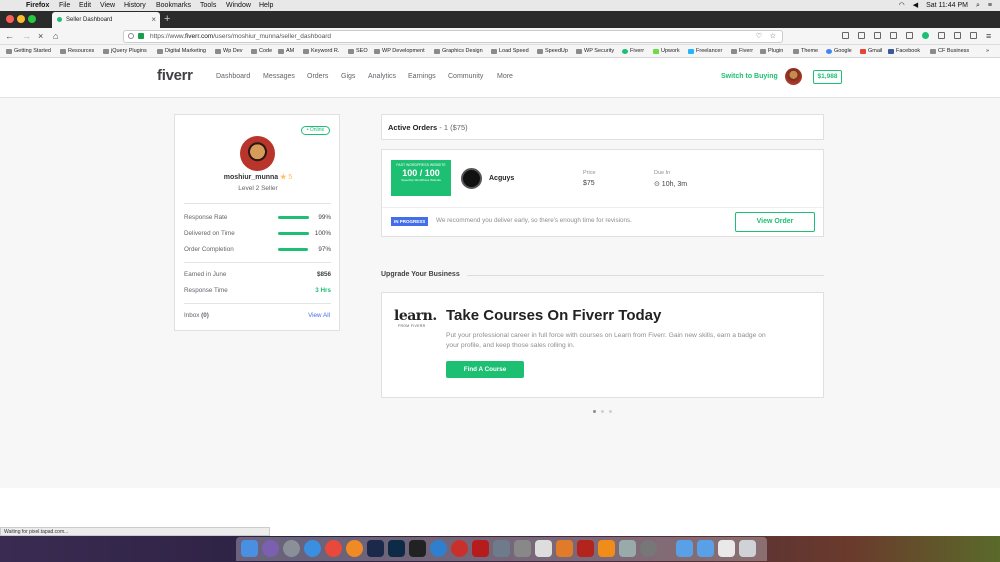 This screenshot has height=562, width=1000. I want to click on buyer-name: Acguys, so click(501, 178).